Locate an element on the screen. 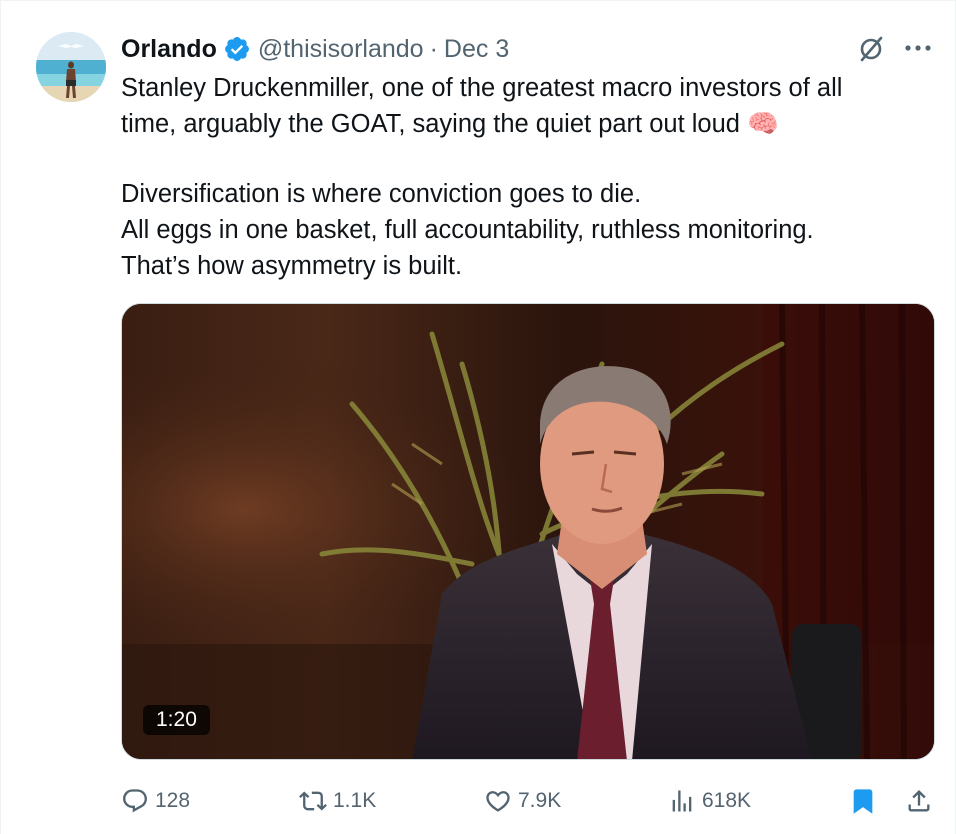  bookmark-button is located at coordinates (866, 801).